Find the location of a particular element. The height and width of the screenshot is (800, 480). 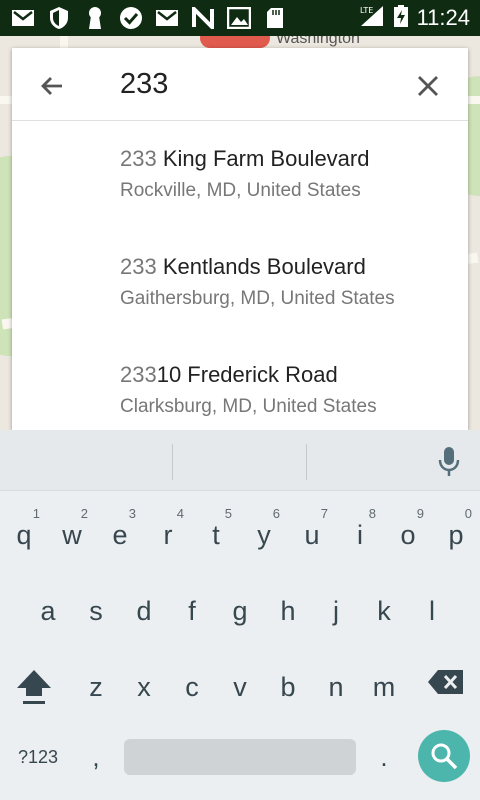

key-e: 3e is located at coordinates (120, 530).